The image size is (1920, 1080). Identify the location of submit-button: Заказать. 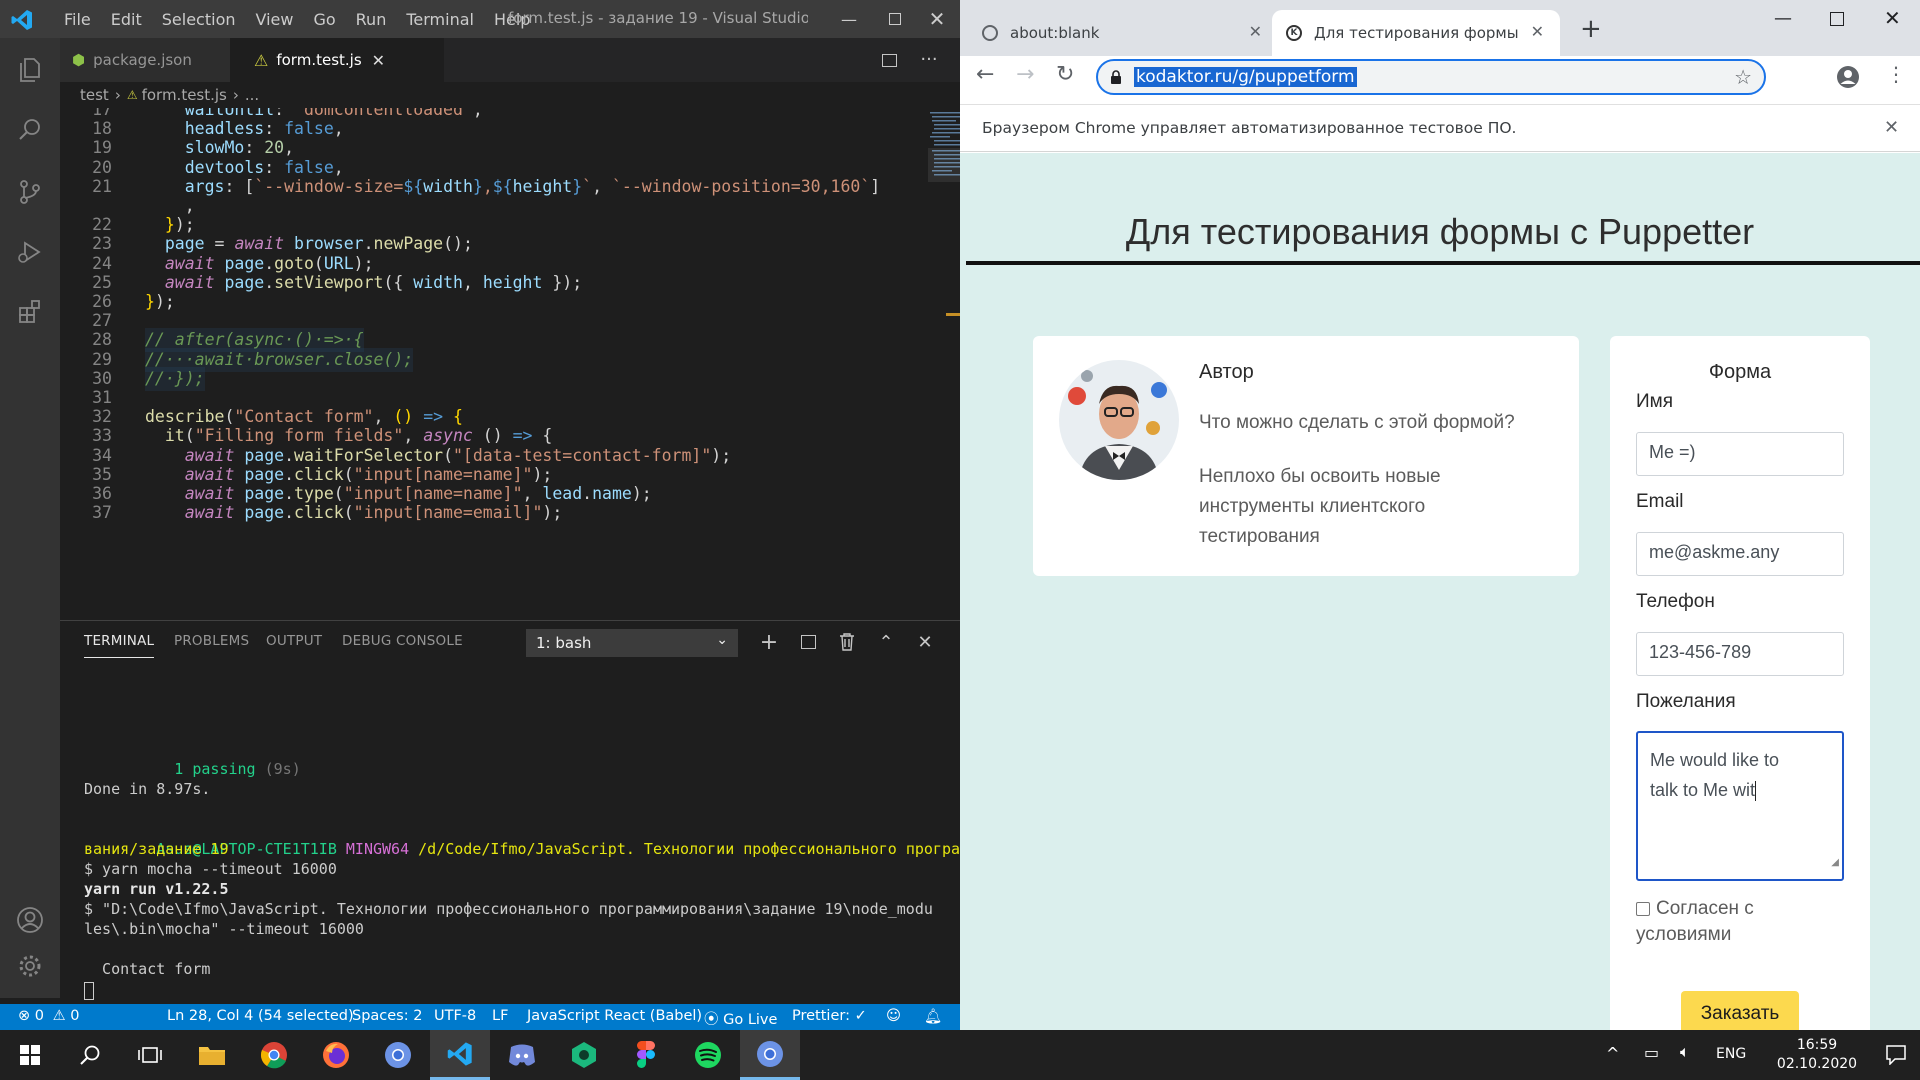
(1740, 1010).